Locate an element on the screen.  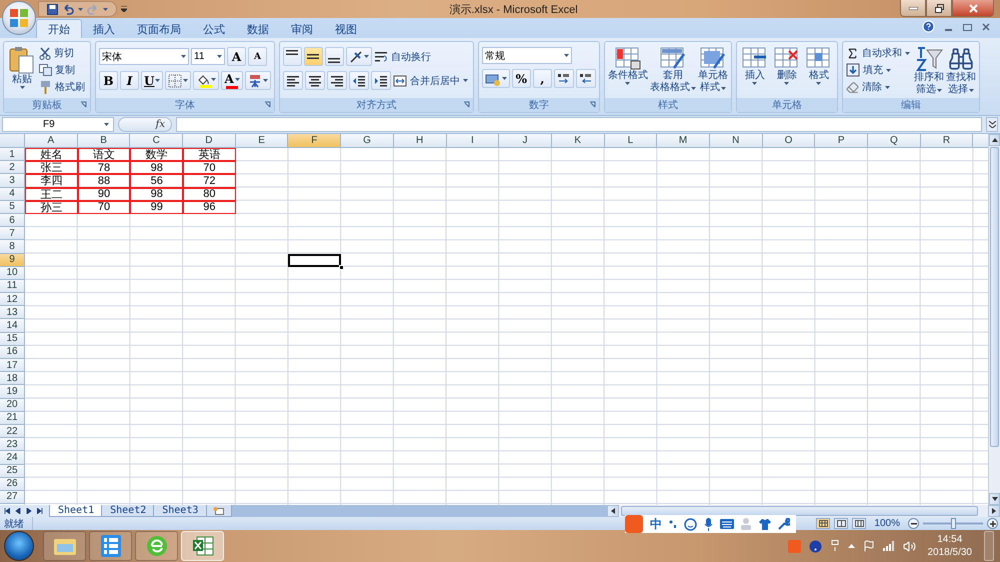
ribbon-tab: 开始 is located at coordinates (59, 28).